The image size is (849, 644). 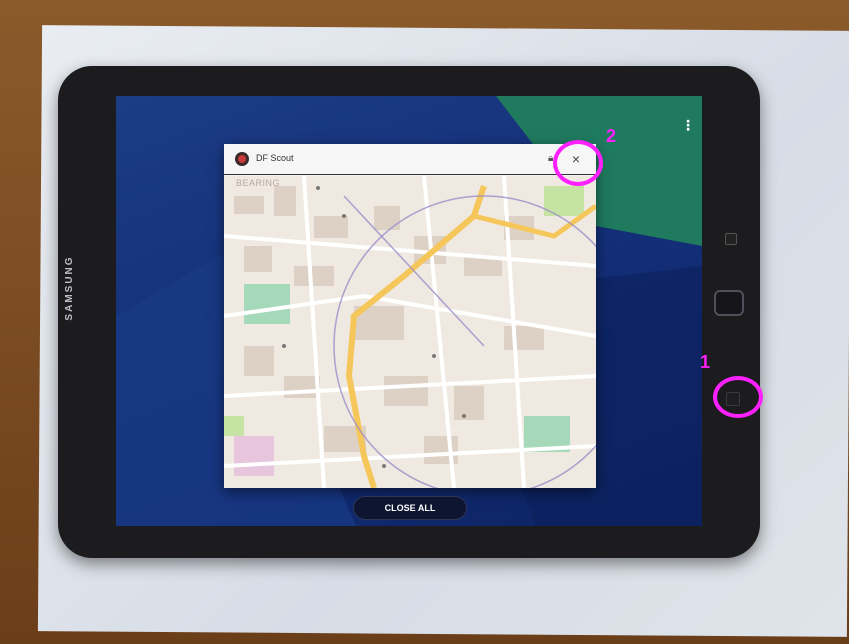 What do you see at coordinates (410, 159) in the screenshot?
I see `card-header: DF Scout 🔒︎ ×` at bounding box center [410, 159].